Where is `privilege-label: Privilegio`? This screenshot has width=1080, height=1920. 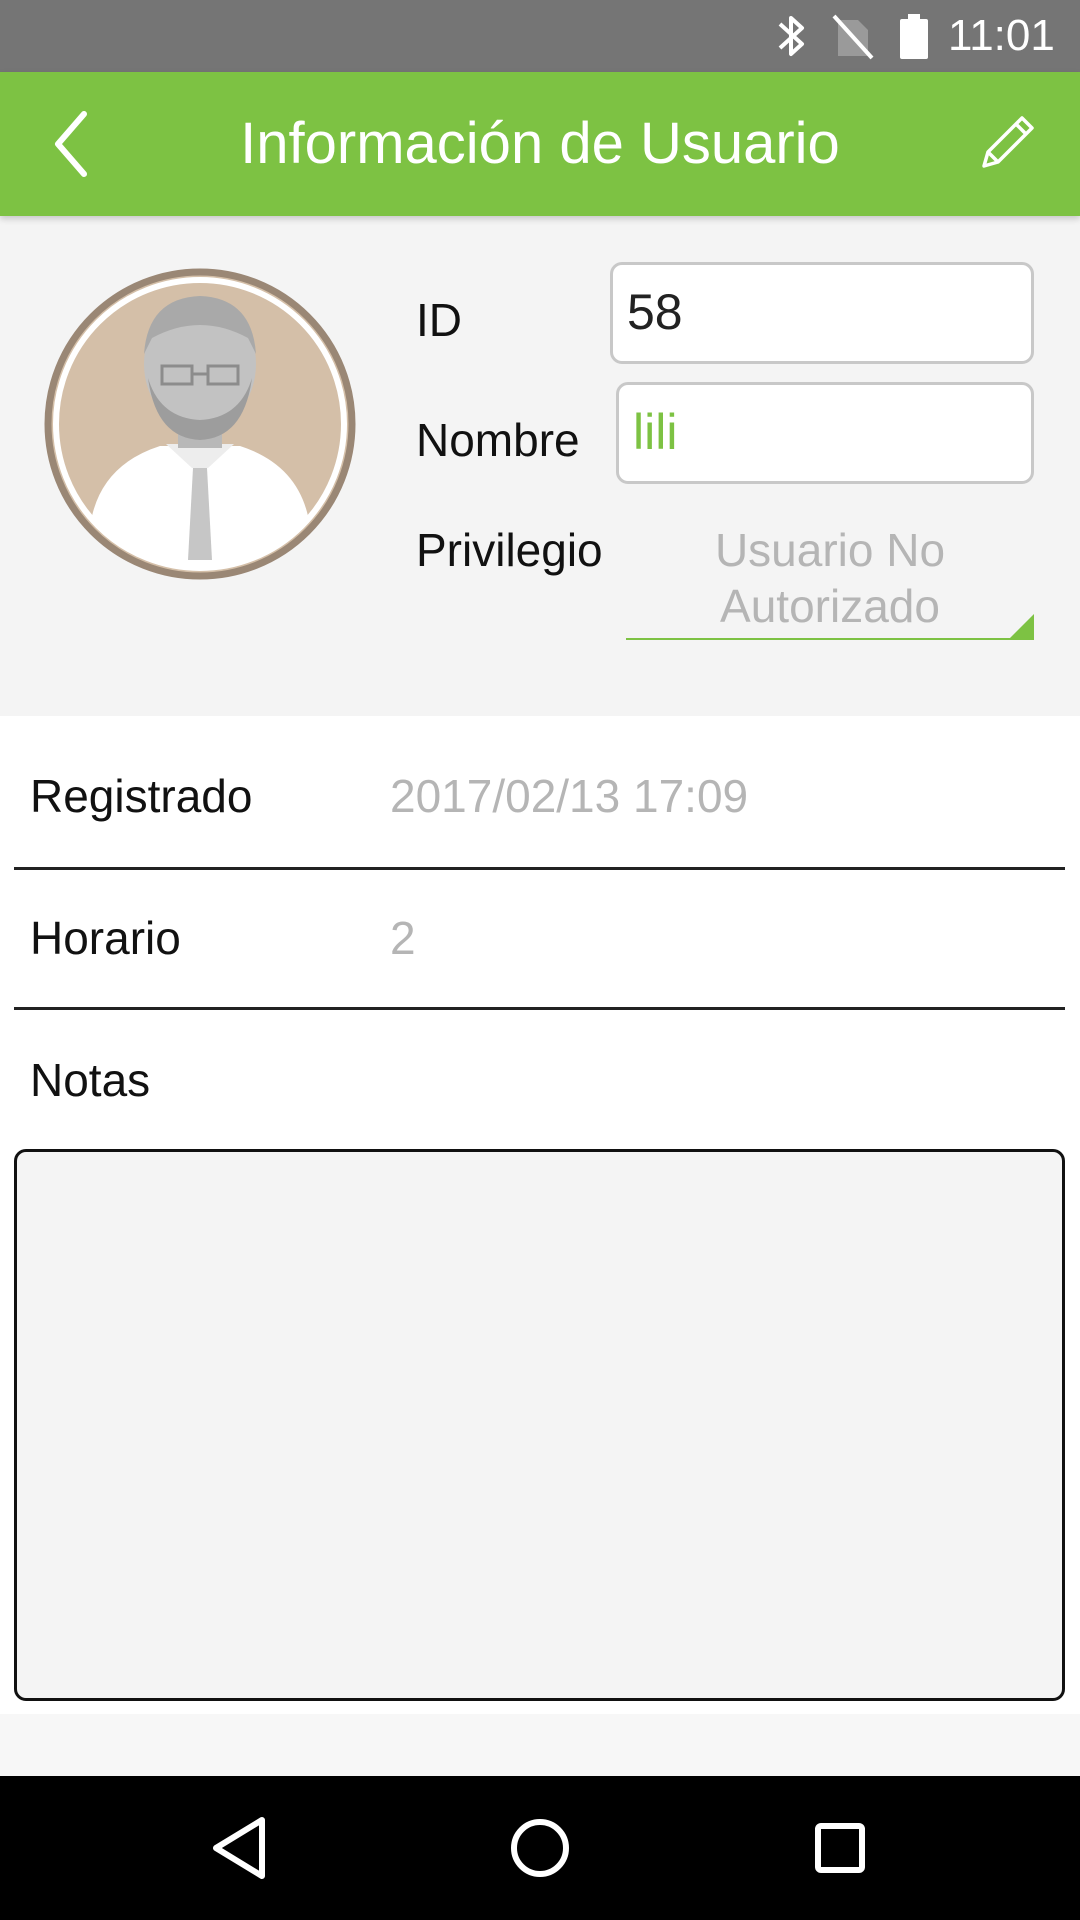
privilege-label: Privilegio is located at coordinates (509, 550).